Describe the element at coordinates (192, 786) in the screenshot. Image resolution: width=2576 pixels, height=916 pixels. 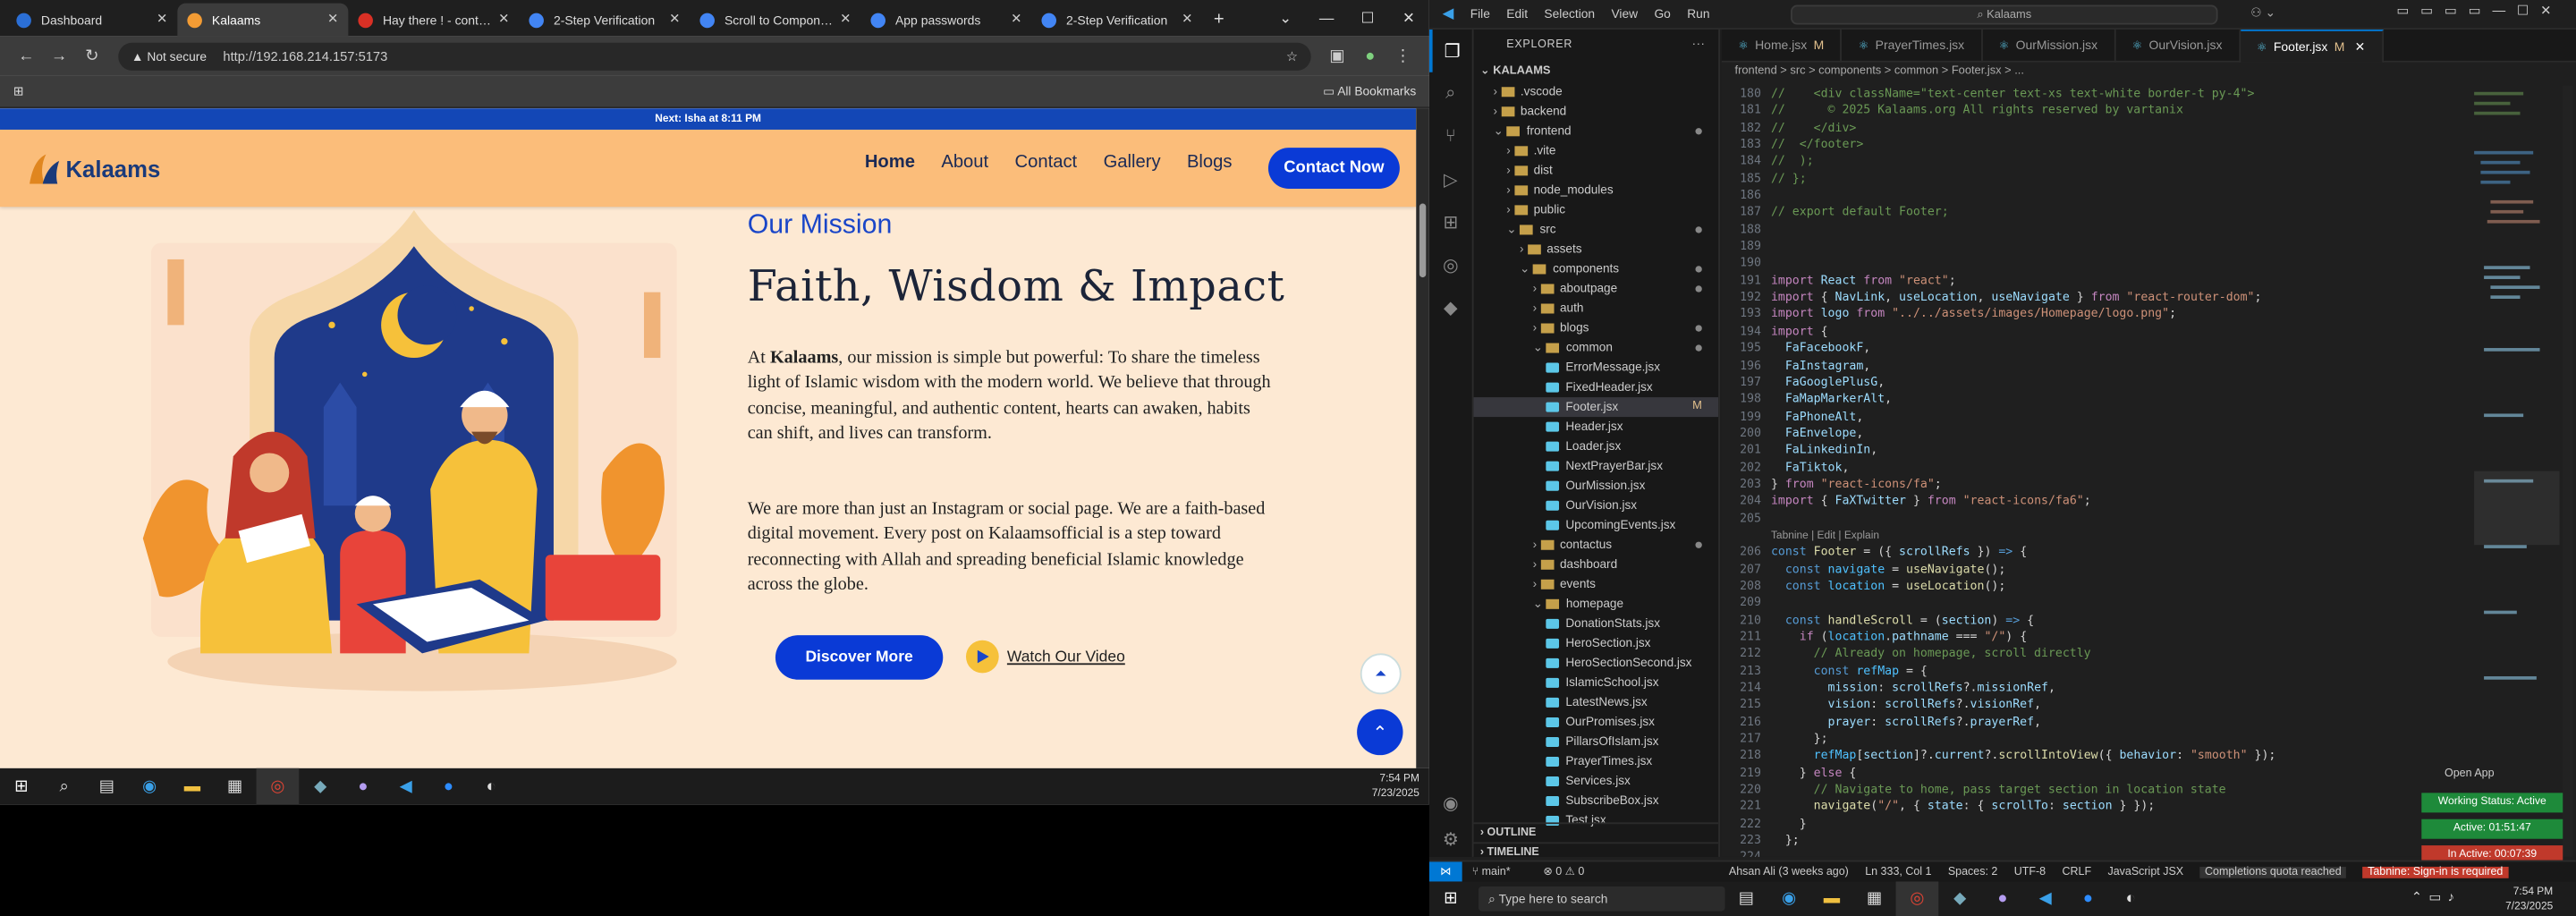
I see `file-explorer-icon: ▬` at that location.